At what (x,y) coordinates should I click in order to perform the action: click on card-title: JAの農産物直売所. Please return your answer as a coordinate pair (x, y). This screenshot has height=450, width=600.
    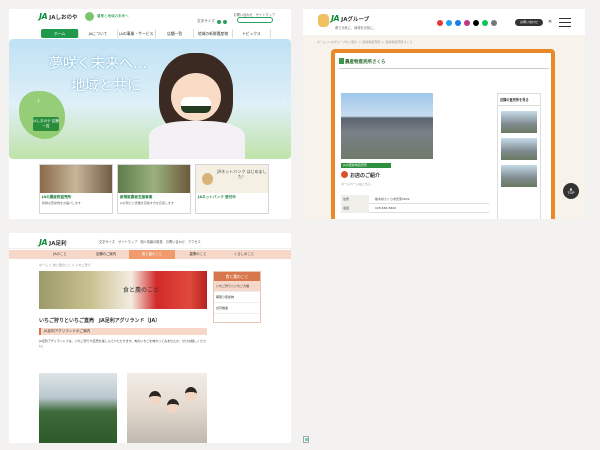
    Looking at the image, I should click on (57, 197).